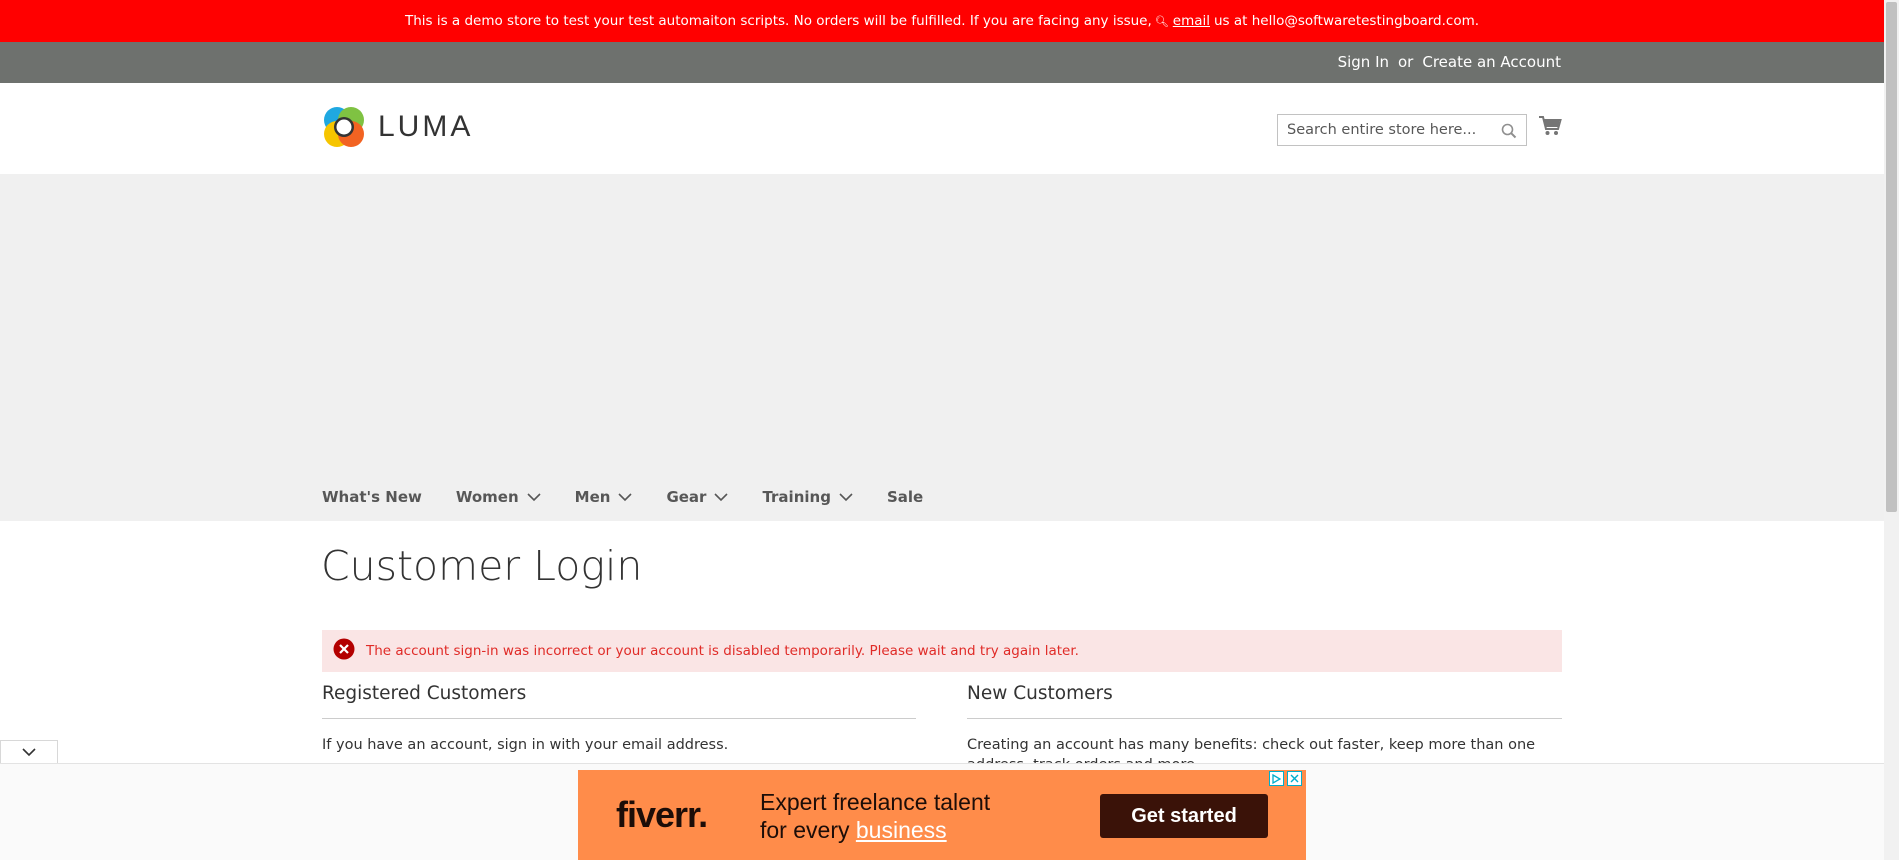 Image resolution: width=1899 pixels, height=860 pixels. I want to click on ad-tagline-link: business, so click(901, 830).